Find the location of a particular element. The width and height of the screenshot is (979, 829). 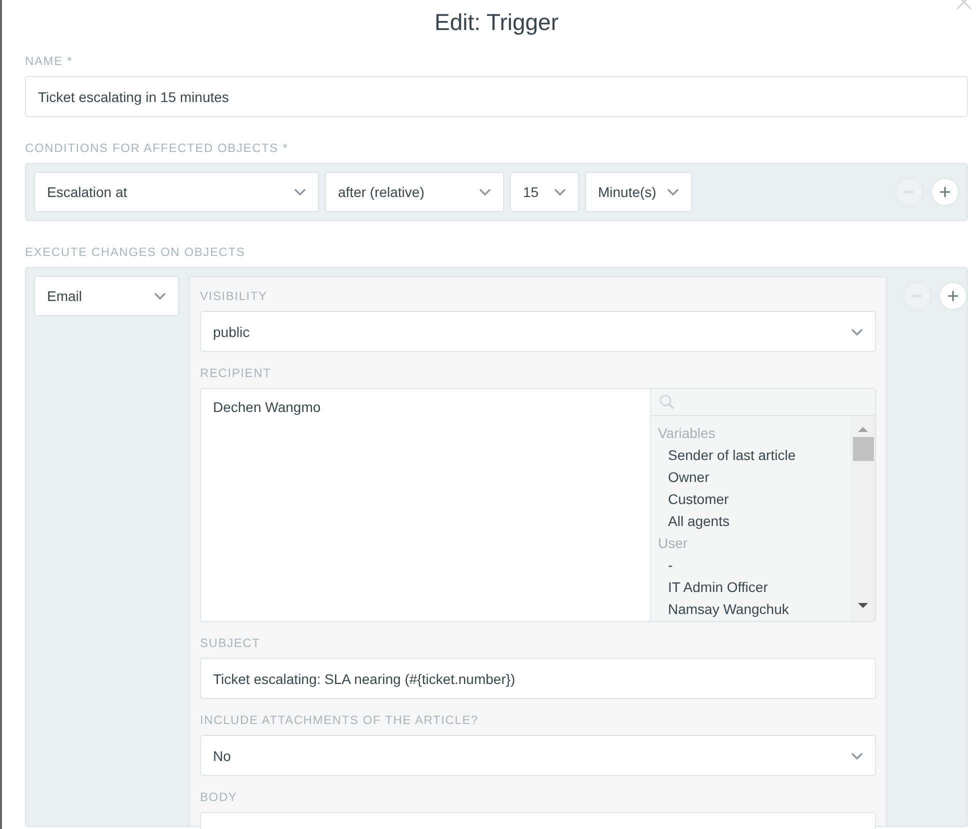

select-field: Email is located at coordinates (106, 296).